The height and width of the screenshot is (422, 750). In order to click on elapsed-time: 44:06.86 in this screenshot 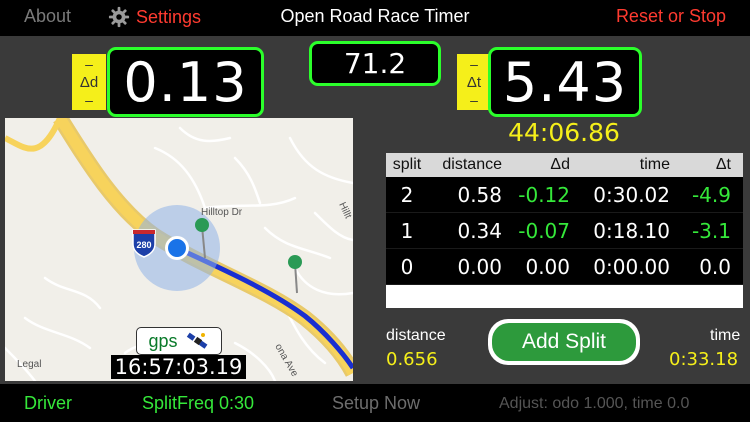, I will do `click(564, 132)`.